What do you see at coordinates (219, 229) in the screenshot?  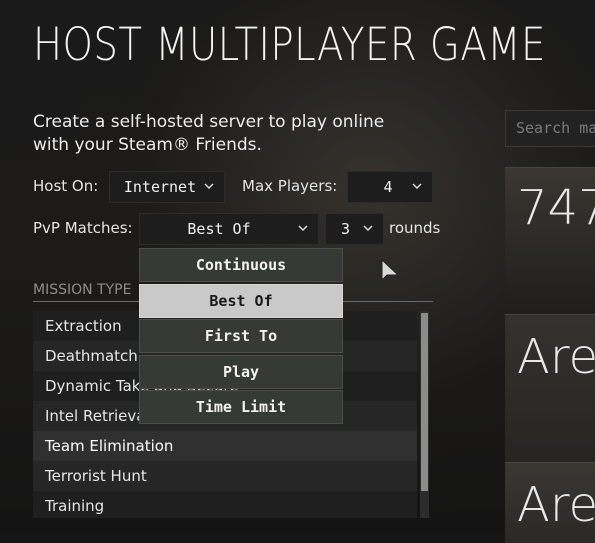 I see `pvp-mode-value: Best Of` at bounding box center [219, 229].